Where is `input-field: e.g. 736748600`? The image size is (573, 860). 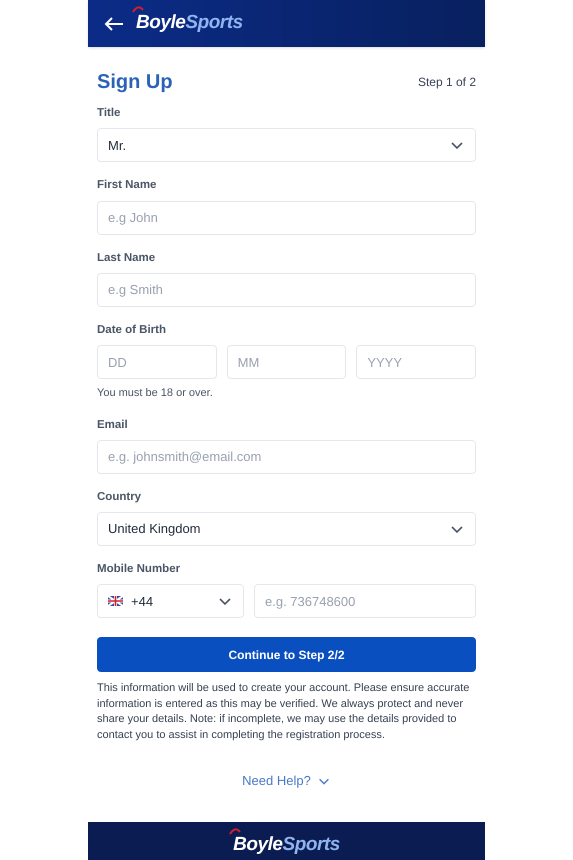
input-field: e.g. 736748600 is located at coordinates (365, 601).